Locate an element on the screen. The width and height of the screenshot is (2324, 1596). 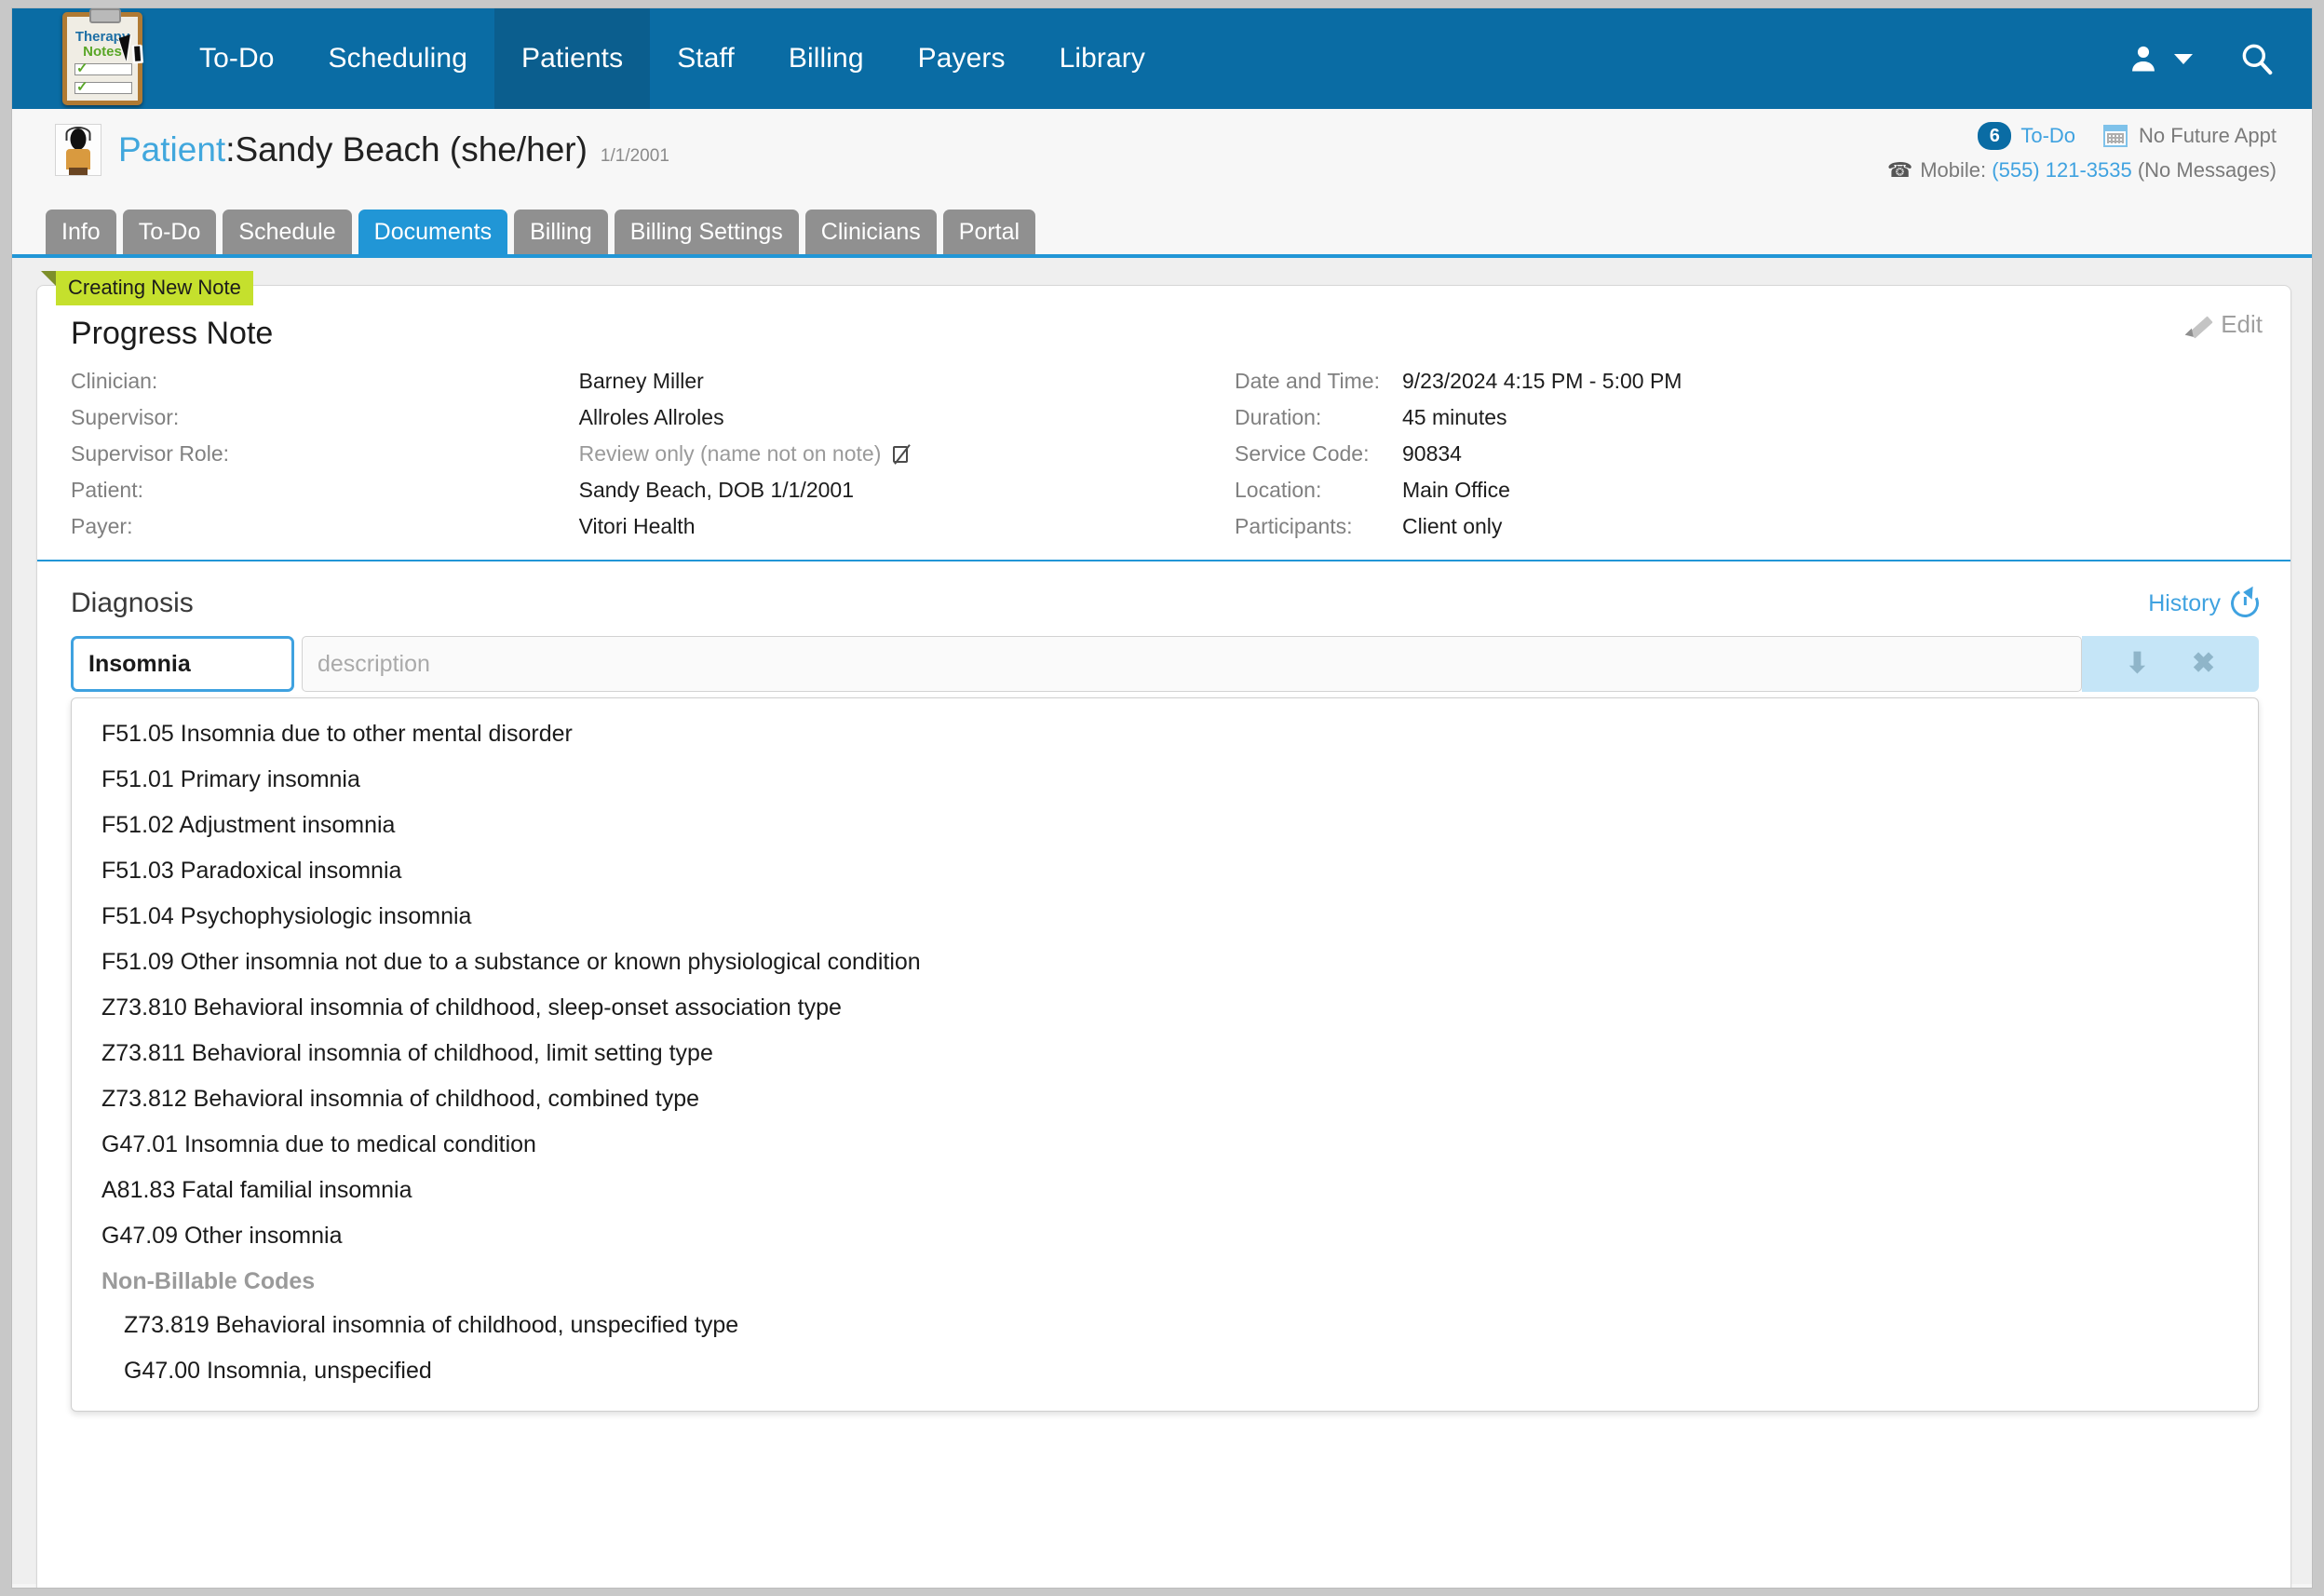
global-search-button is located at coordinates (2257, 58).